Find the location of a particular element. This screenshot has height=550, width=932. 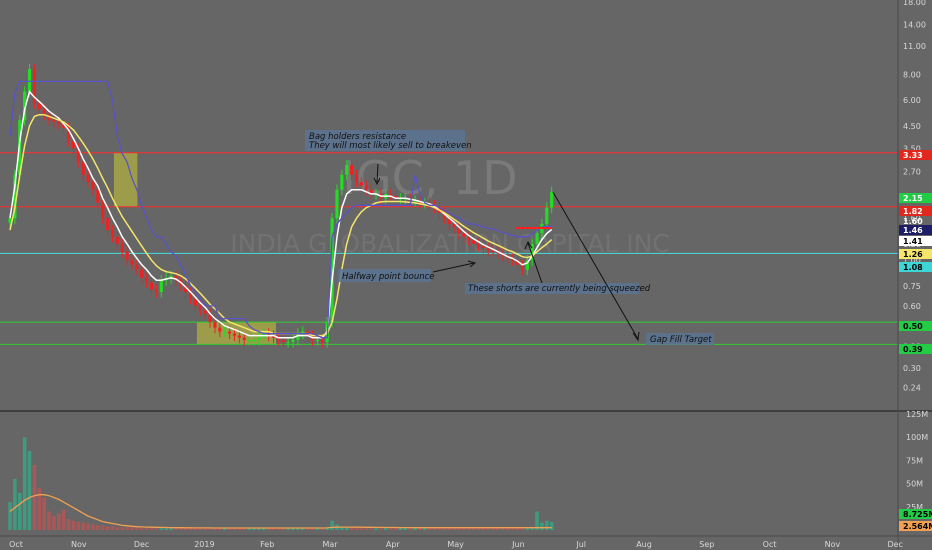

price-tick-label: 18.00 is located at coordinates (914, 3).